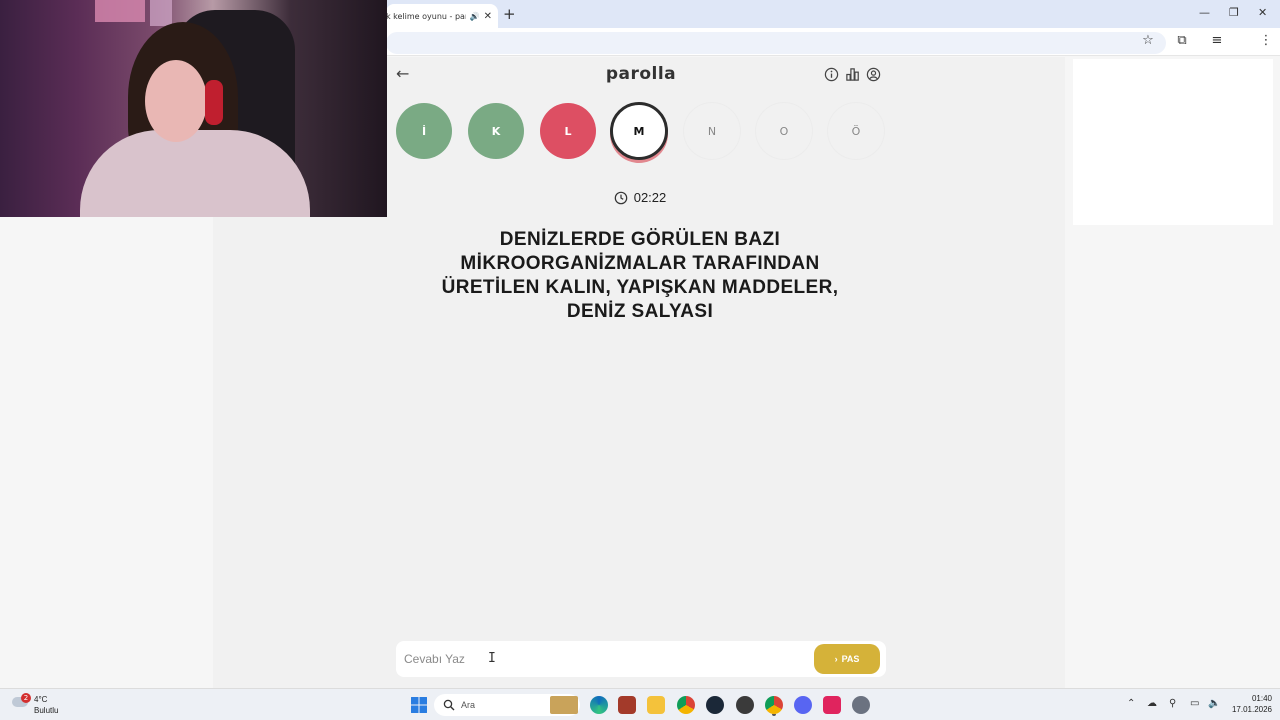  I want to click on letter-label: N, so click(712, 131).